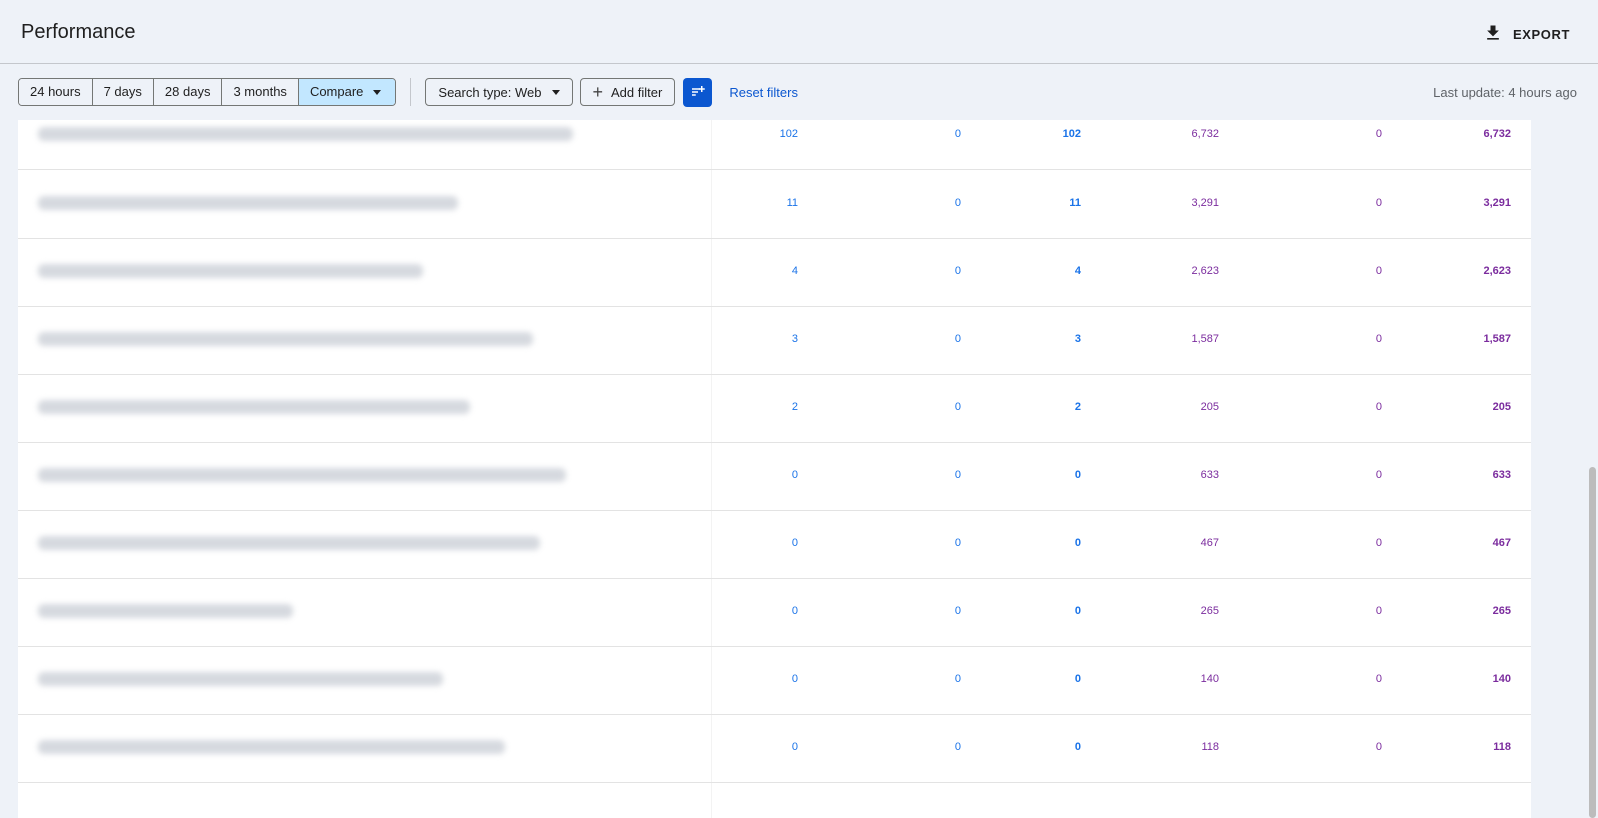 The width and height of the screenshot is (1598, 818). I want to click on compare-label: Compare, so click(336, 91).